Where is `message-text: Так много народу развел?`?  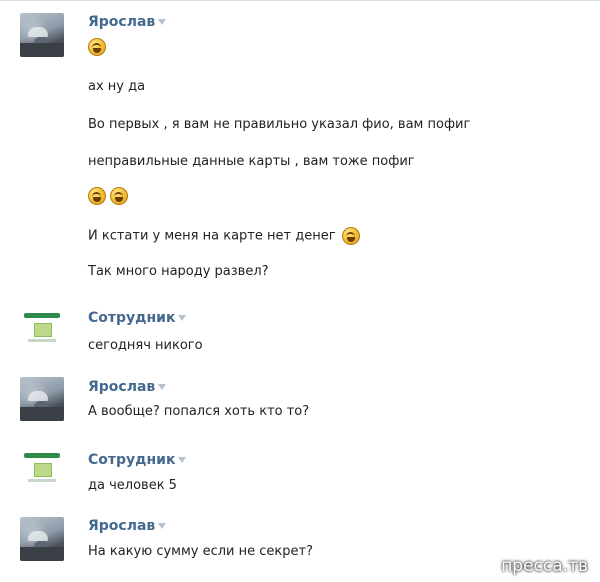
message-text: Так много народу развел? is located at coordinates (178, 271).